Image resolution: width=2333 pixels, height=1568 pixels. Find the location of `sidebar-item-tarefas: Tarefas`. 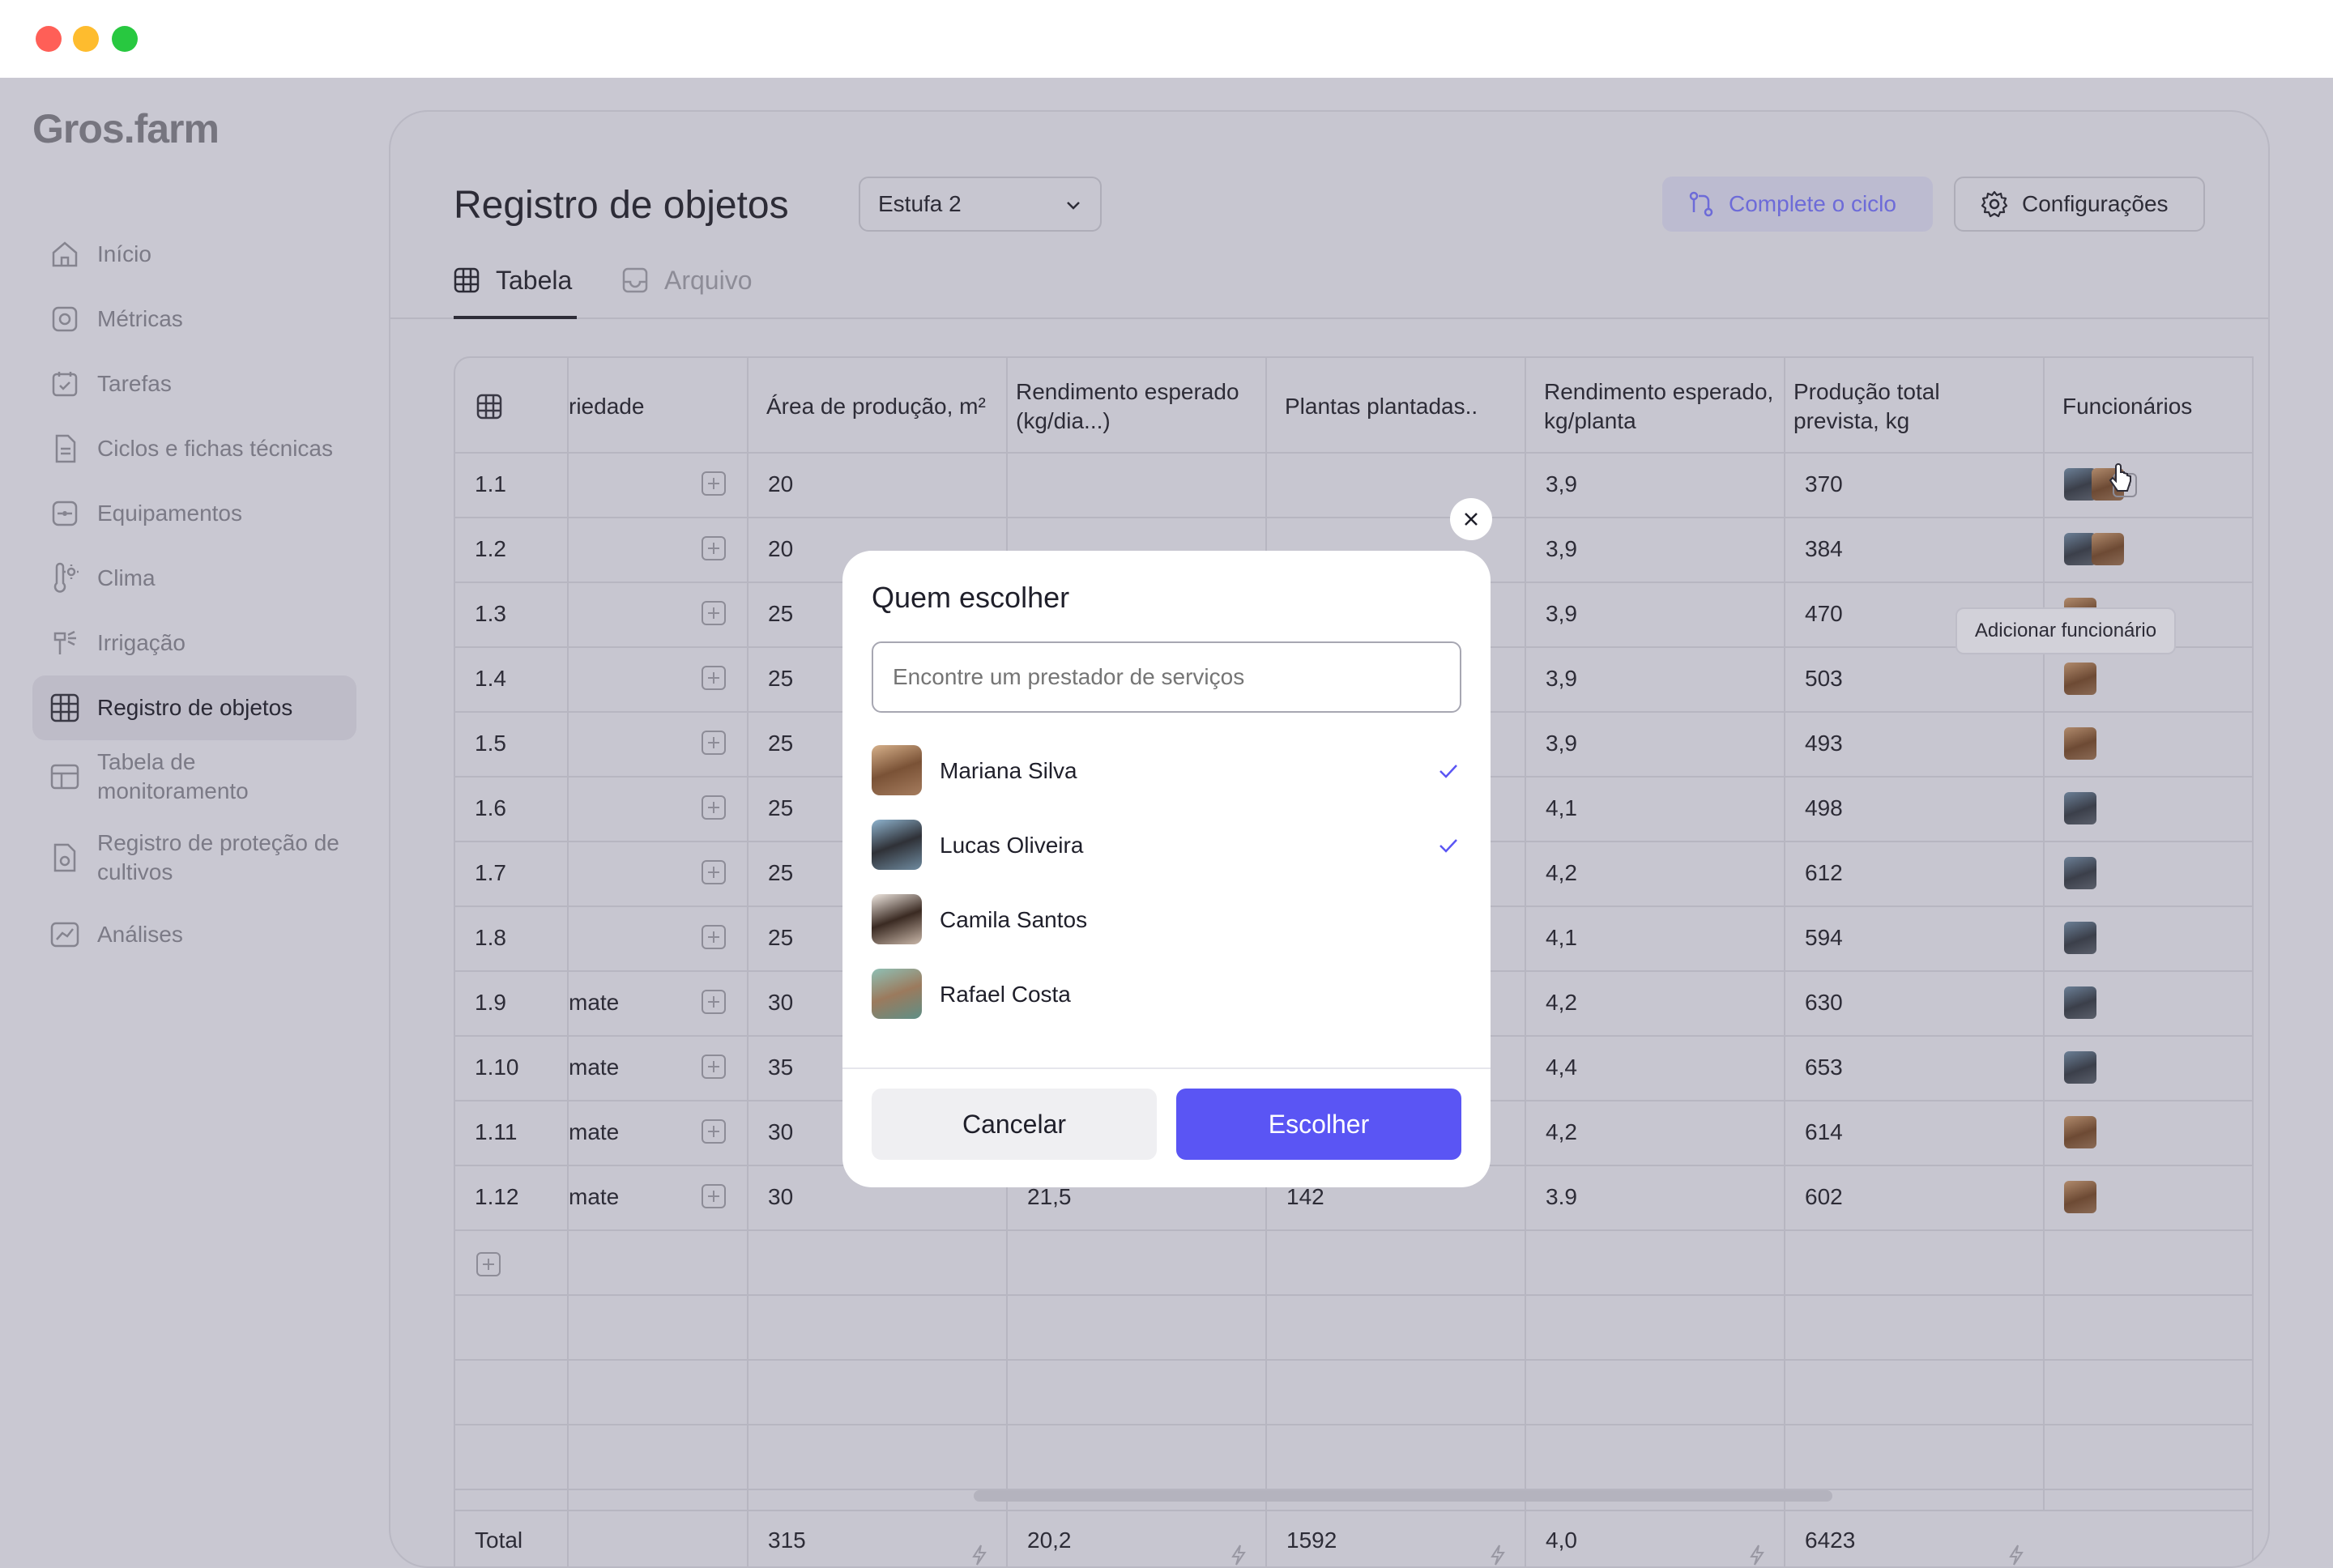

sidebar-item-tarefas: Tarefas is located at coordinates (194, 384).